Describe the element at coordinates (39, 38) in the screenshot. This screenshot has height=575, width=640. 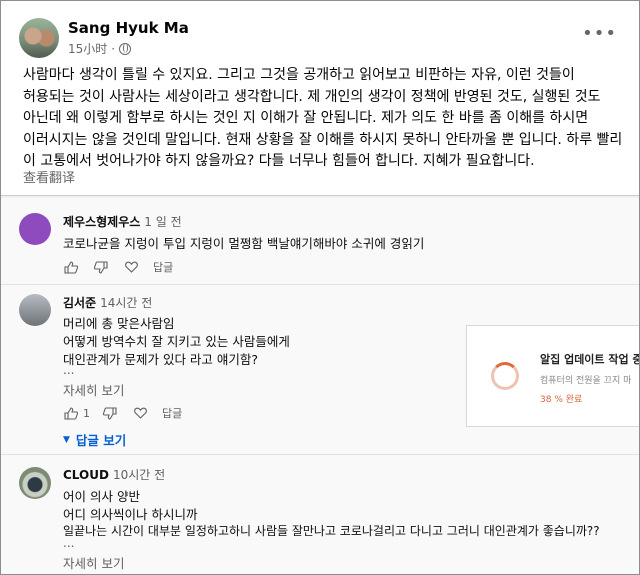
I see `author-avatar` at that location.